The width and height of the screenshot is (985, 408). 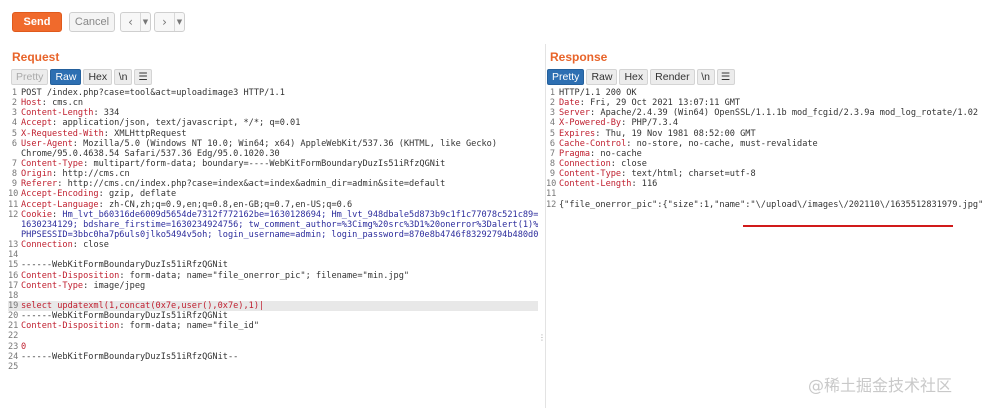 I want to click on line-number: 3, so click(x=552, y=113).